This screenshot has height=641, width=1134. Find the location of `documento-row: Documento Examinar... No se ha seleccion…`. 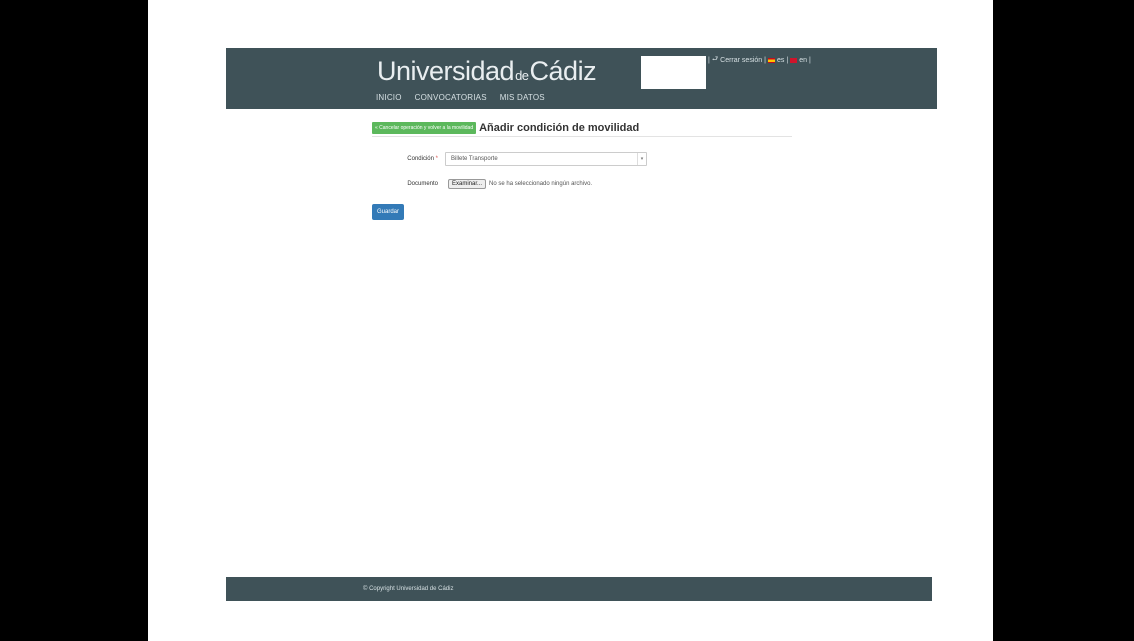

documento-row: Documento Examinar... No se ha seleccion… is located at coordinates (492, 184).